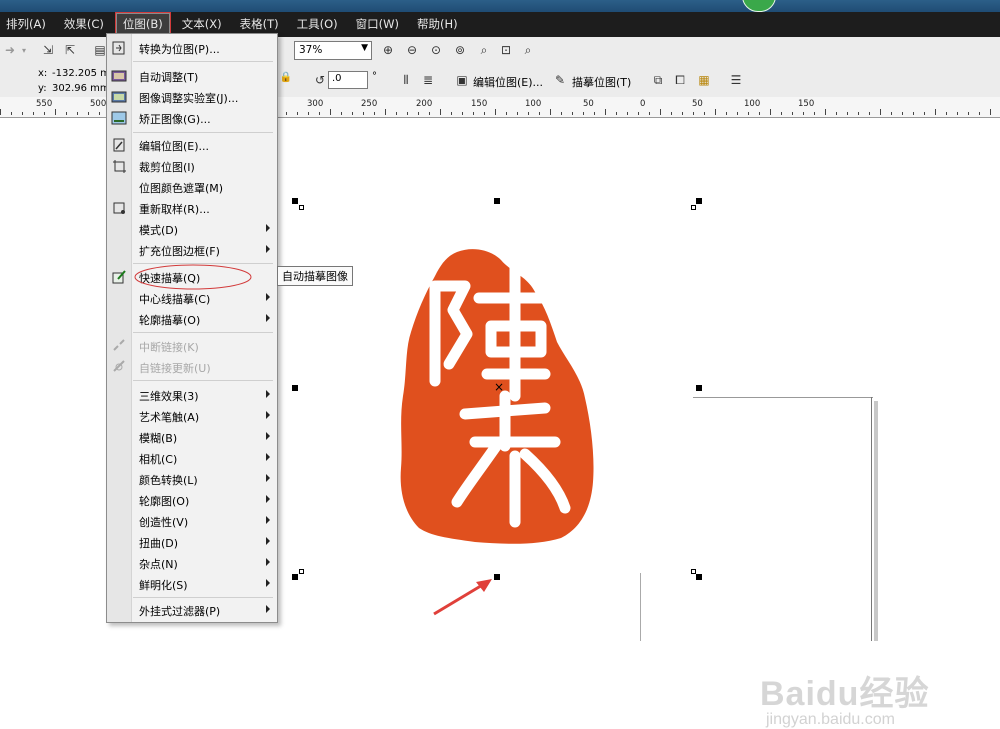 The width and height of the screenshot is (1000, 729). What do you see at coordinates (462, 80) in the screenshot?
I see `edit-bitmap-icon: ▣` at bounding box center [462, 80].